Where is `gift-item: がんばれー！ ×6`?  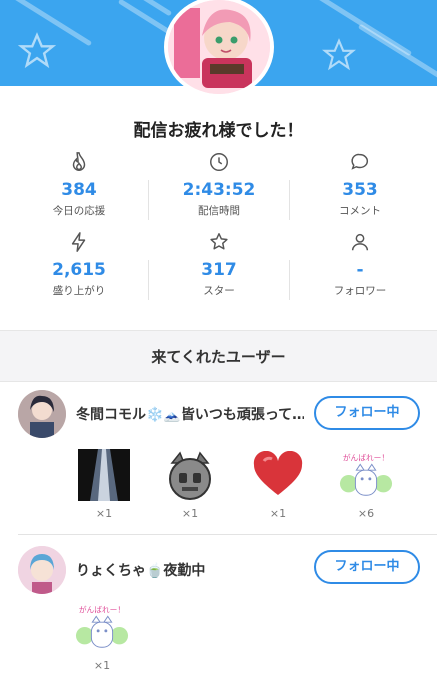 gift-item: がんばれー！ ×6 is located at coordinates (366, 484).